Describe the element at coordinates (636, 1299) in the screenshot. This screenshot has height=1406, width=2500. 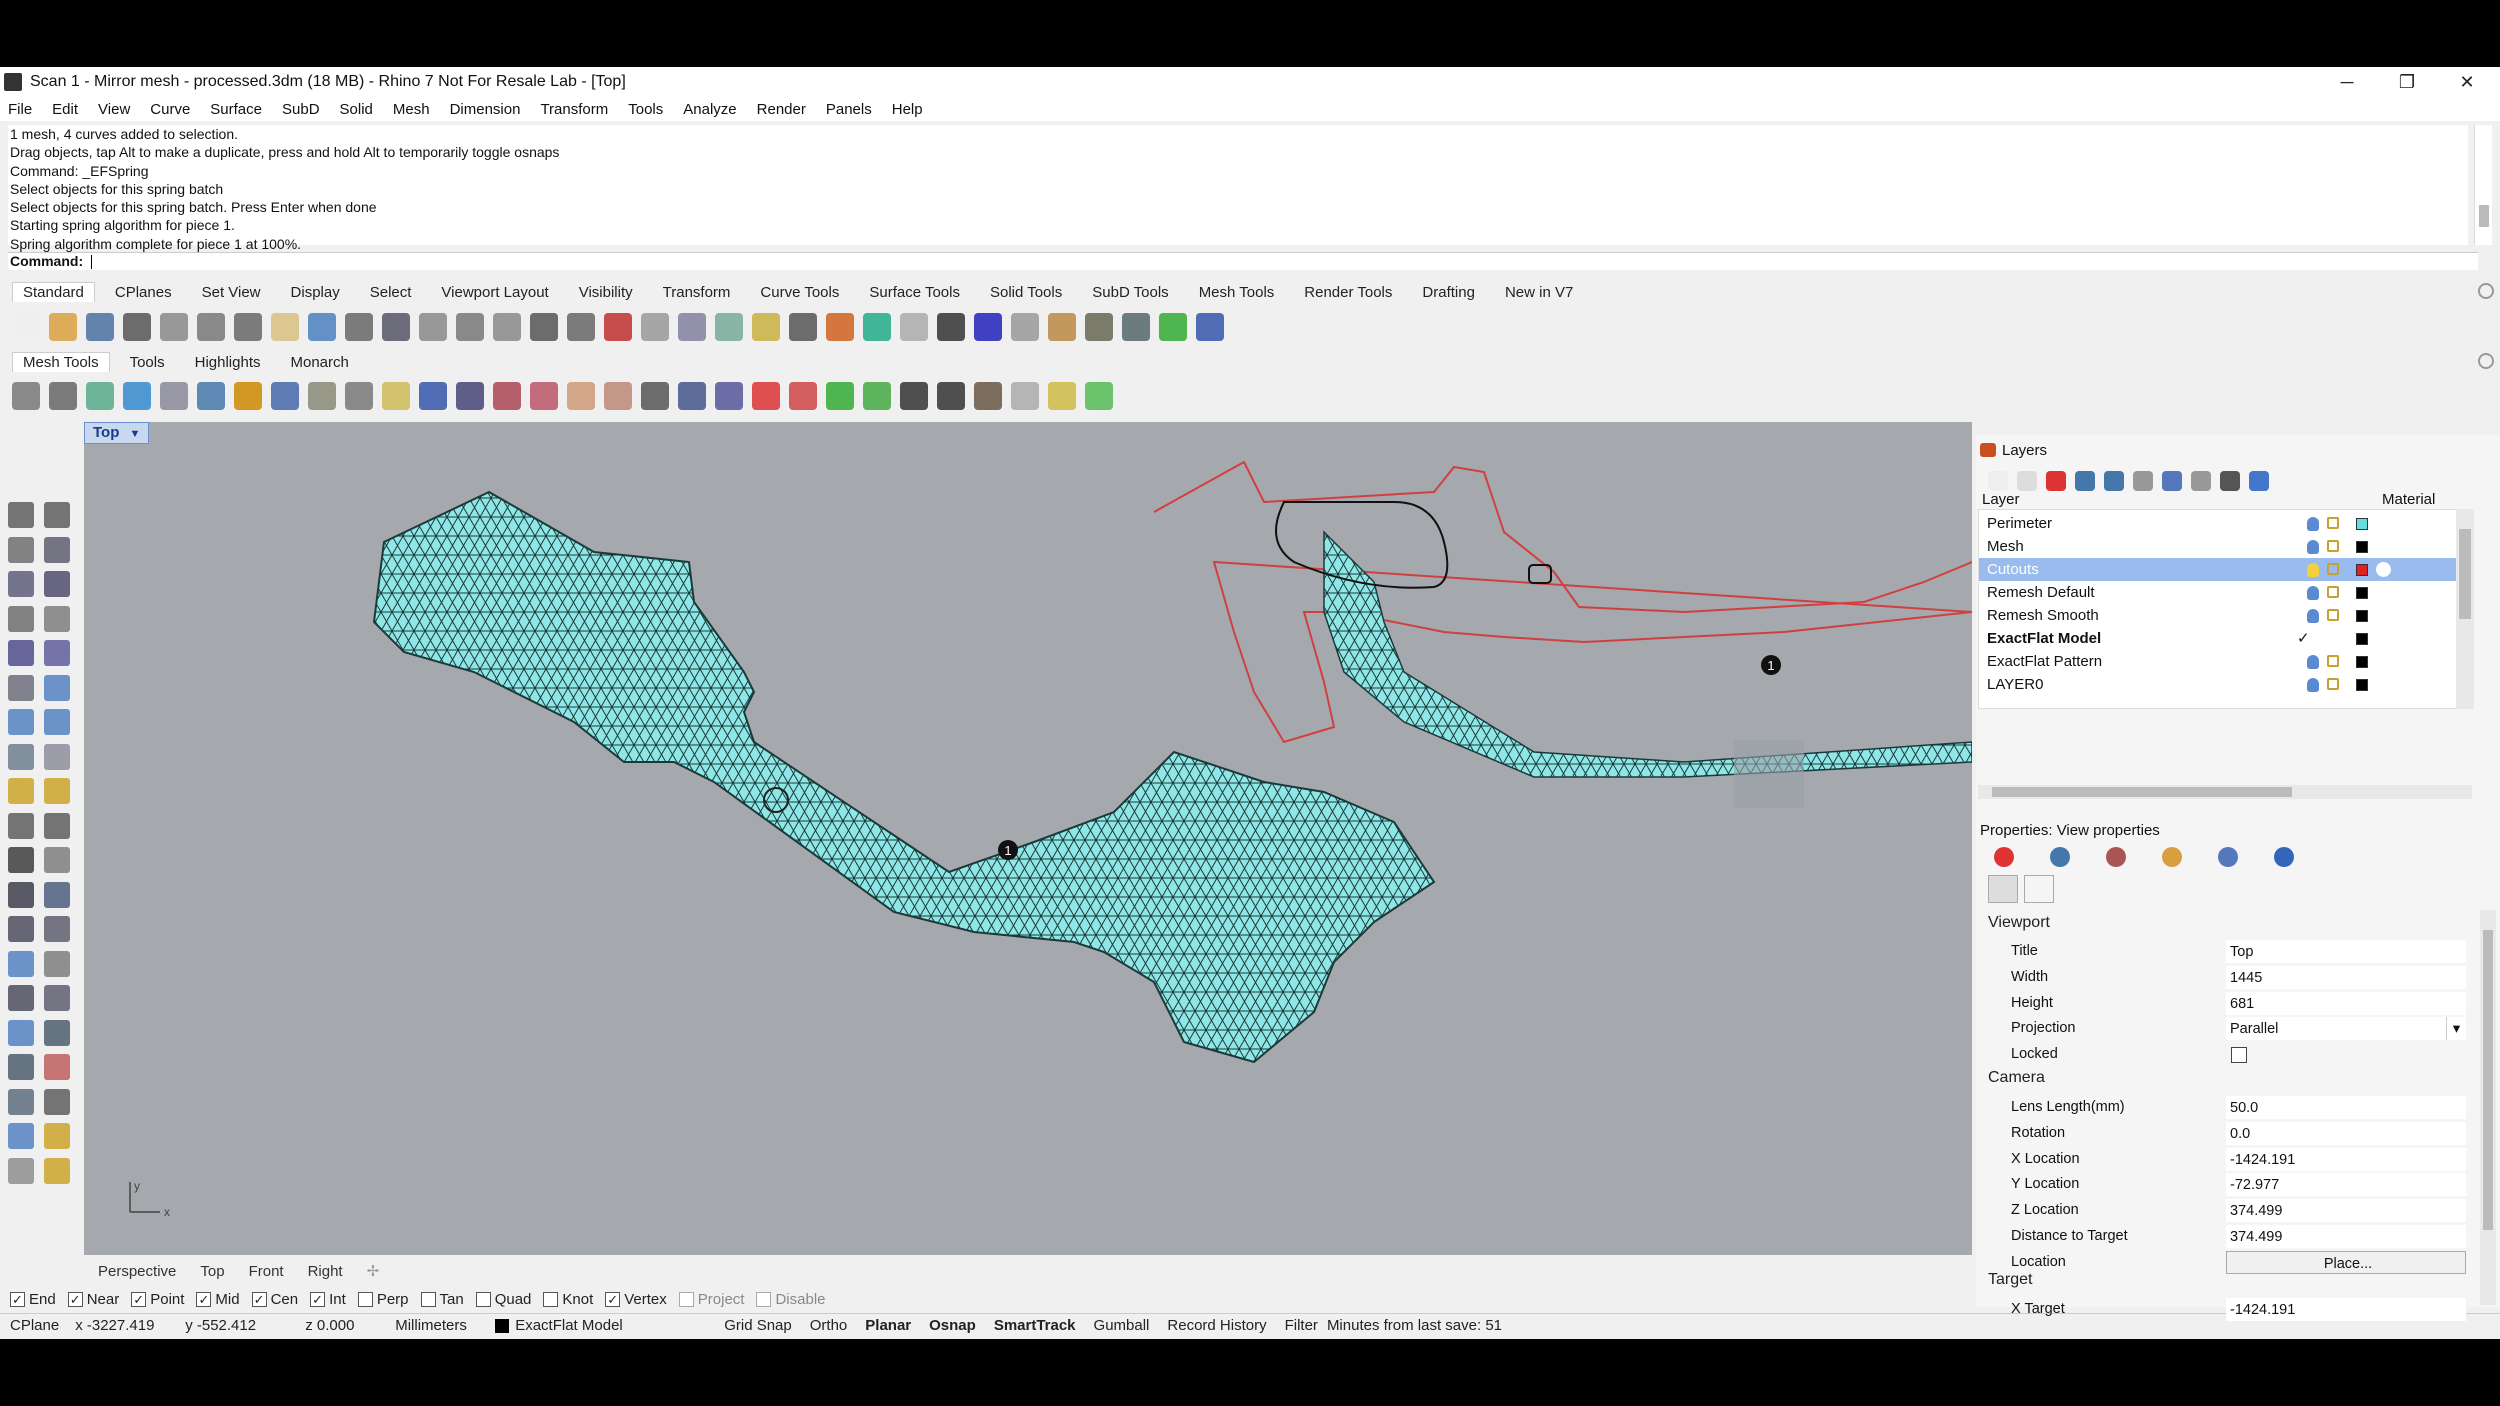
I see `osnap-vertex: ✓ Vertex` at that location.